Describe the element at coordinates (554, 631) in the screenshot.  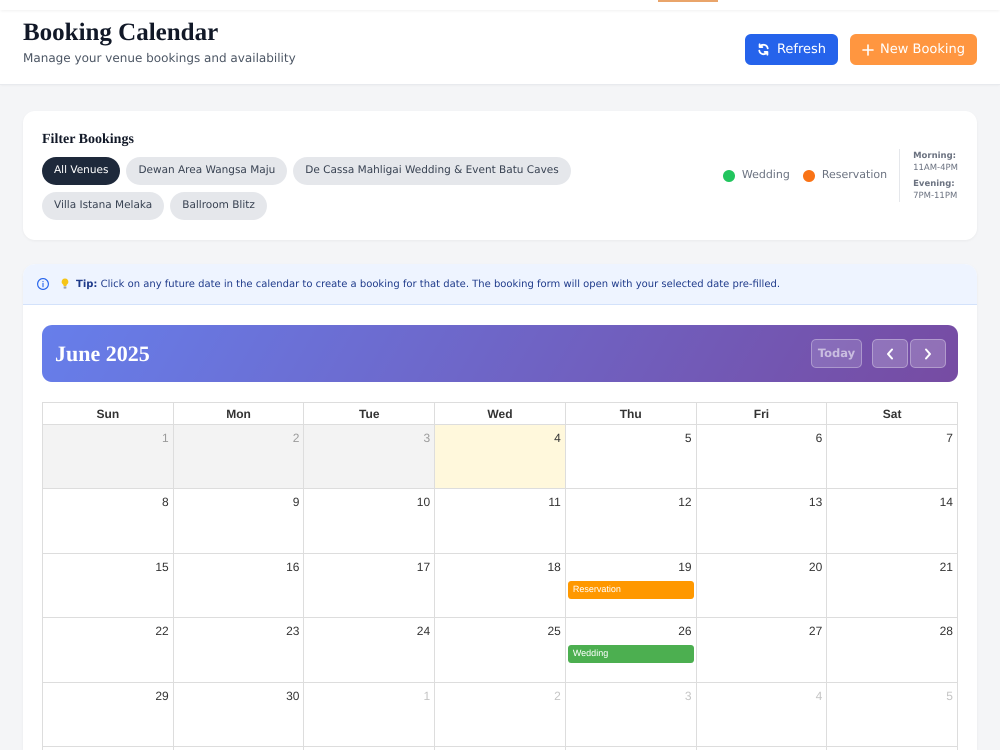
I see `day-number: 25` at that location.